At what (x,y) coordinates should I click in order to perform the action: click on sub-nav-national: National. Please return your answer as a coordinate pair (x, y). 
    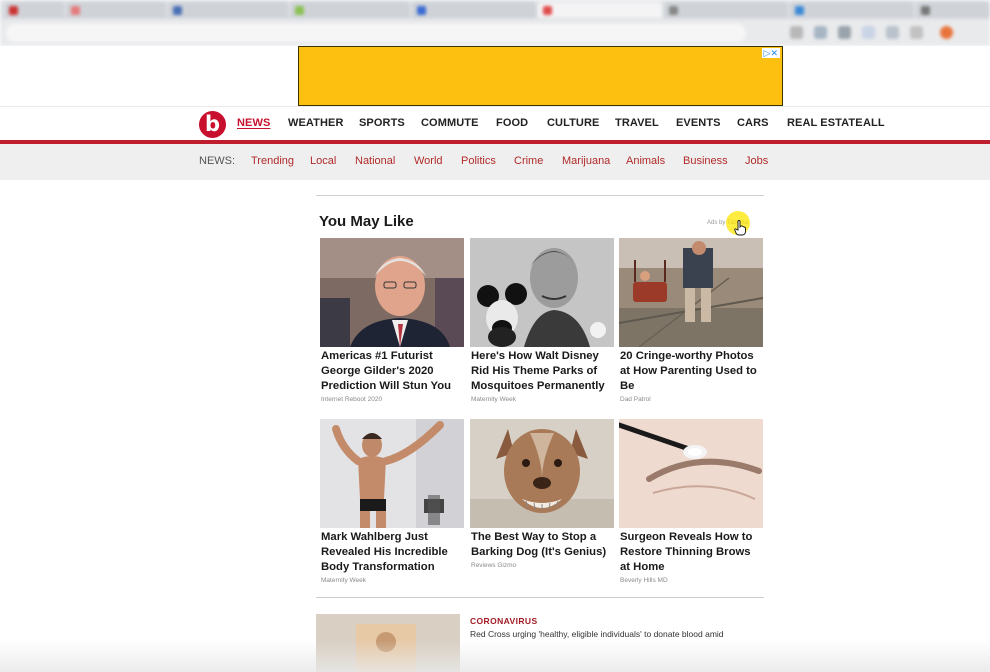
    Looking at the image, I should click on (375, 161).